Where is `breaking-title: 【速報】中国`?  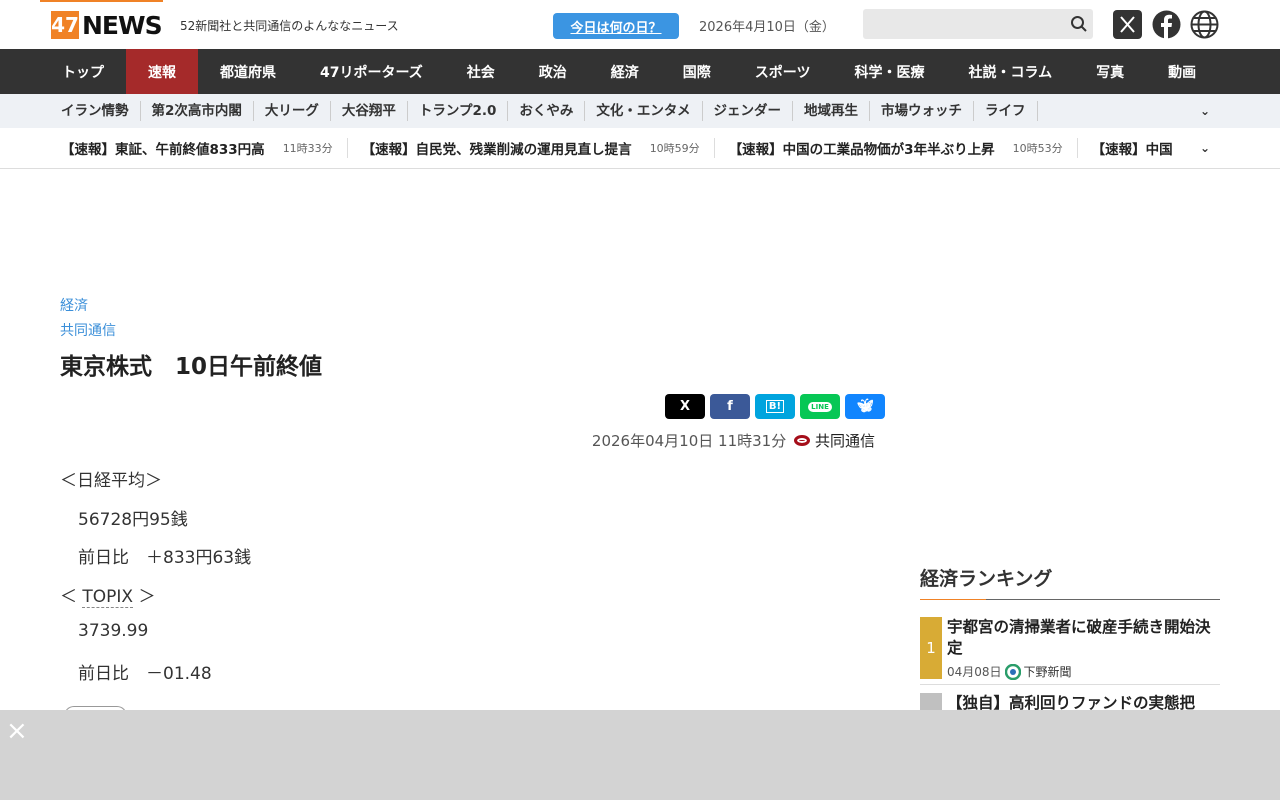
breaking-title: 【速報】中国 is located at coordinates (1132, 150).